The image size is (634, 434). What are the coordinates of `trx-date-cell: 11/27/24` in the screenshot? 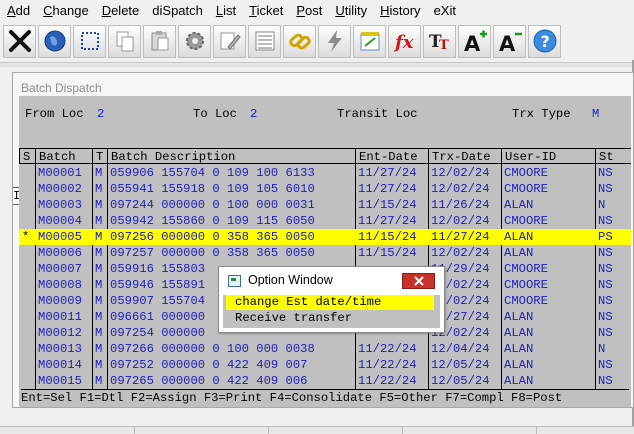 It's located at (460, 237).